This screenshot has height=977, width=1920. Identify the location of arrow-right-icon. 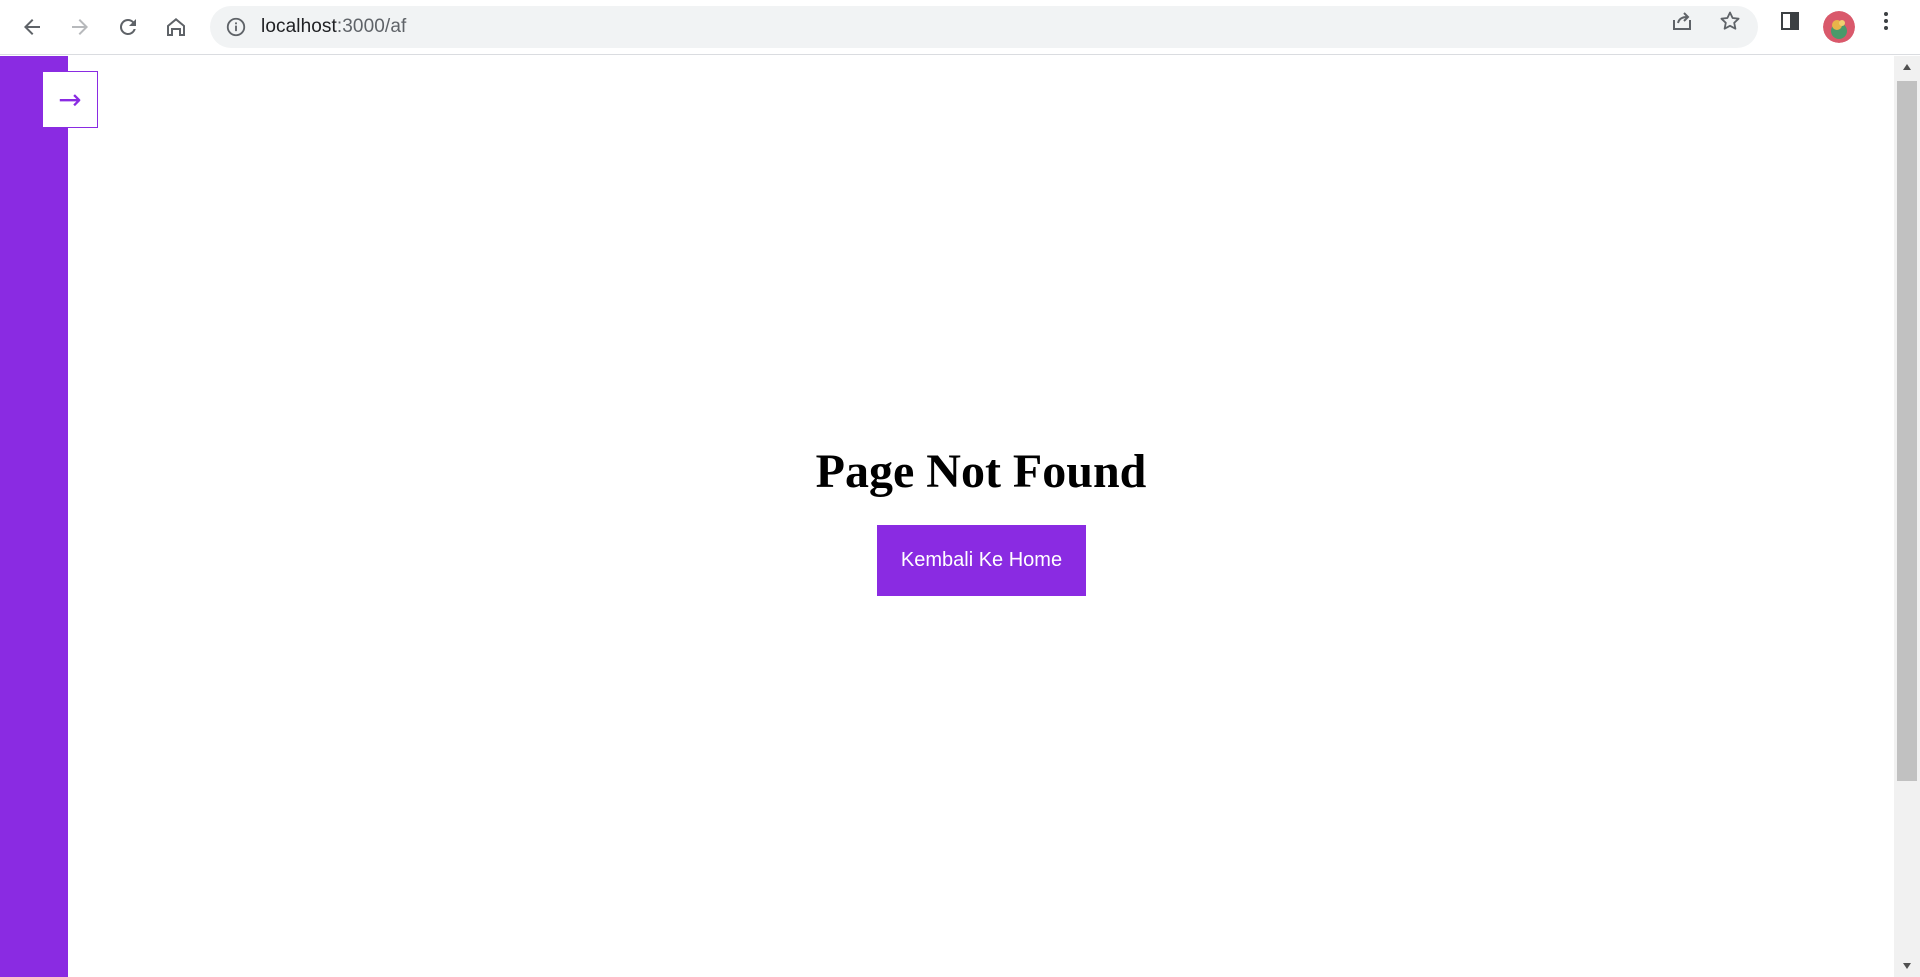
(80, 27).